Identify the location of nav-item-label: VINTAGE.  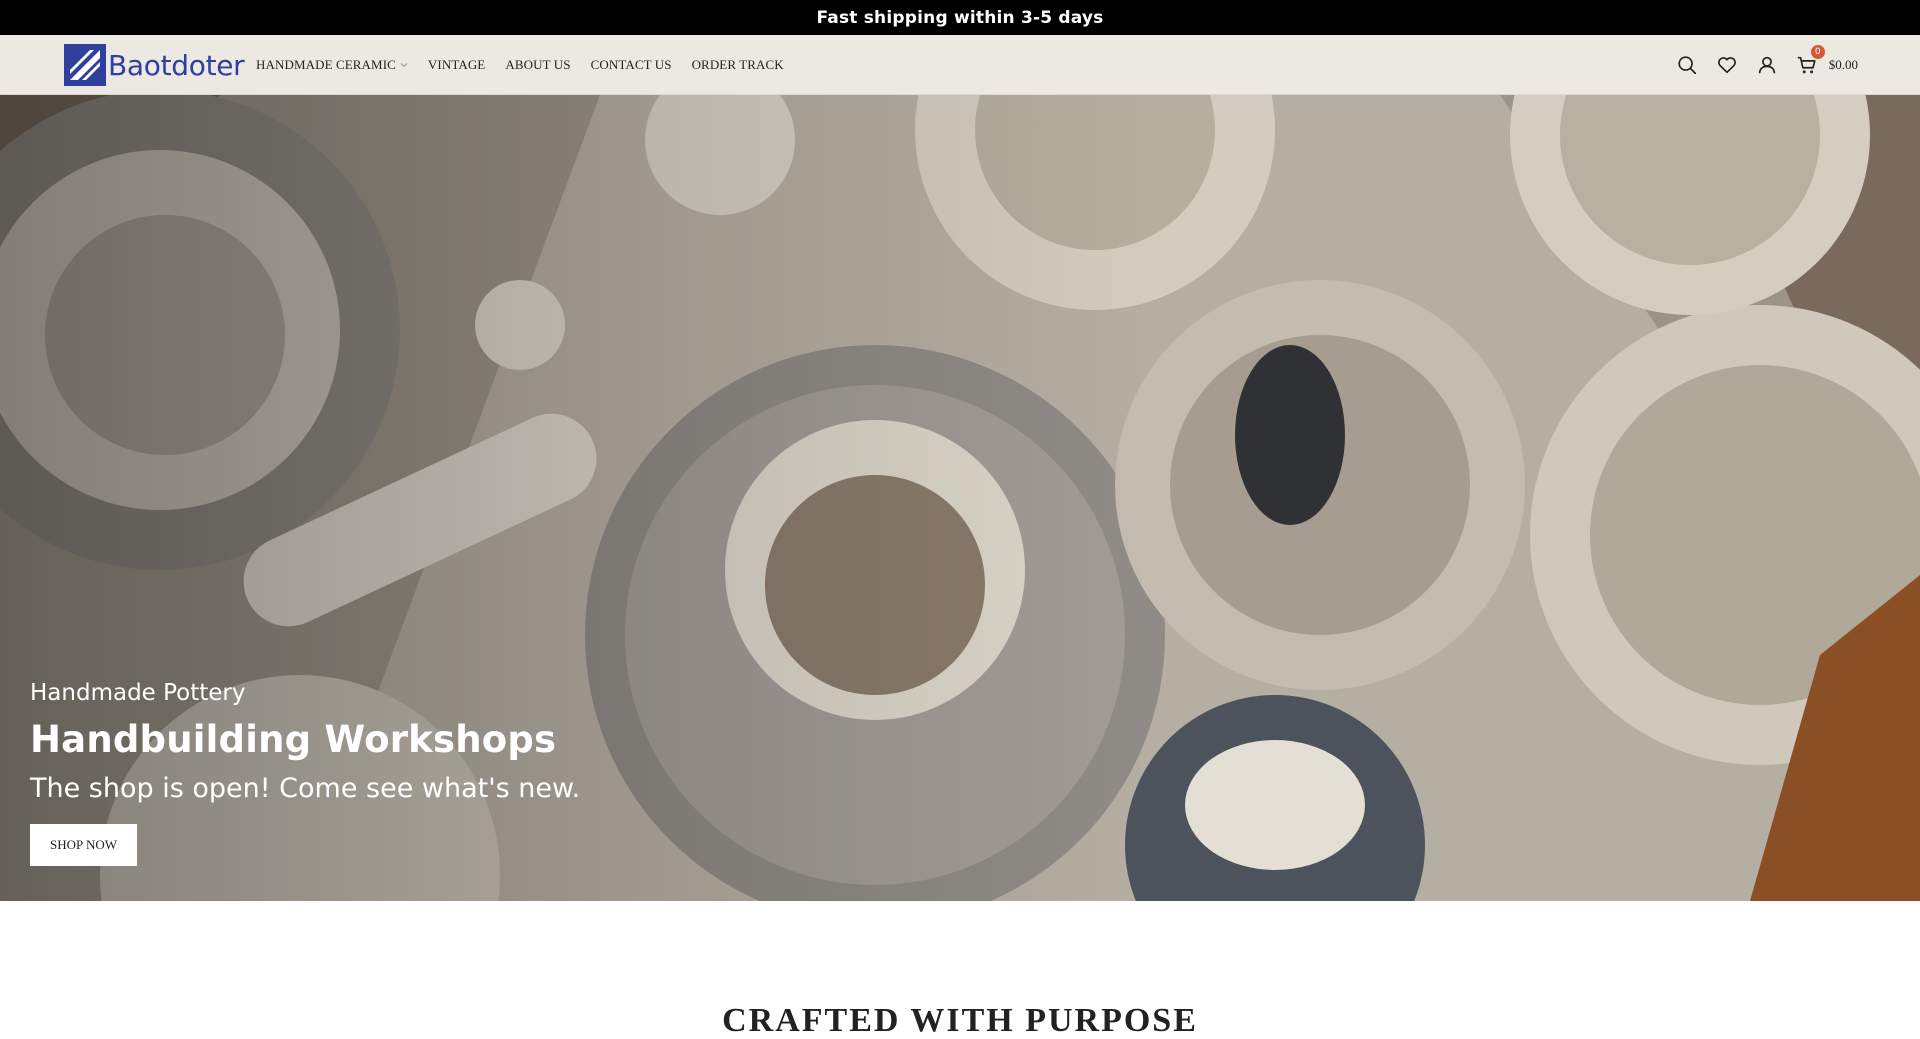
(456, 64).